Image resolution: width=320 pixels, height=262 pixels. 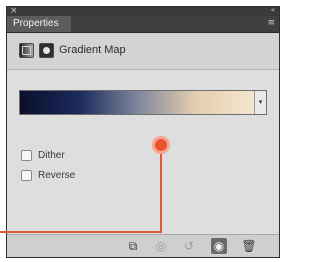 I want to click on reverse-option: Reverse, so click(x=48, y=175).